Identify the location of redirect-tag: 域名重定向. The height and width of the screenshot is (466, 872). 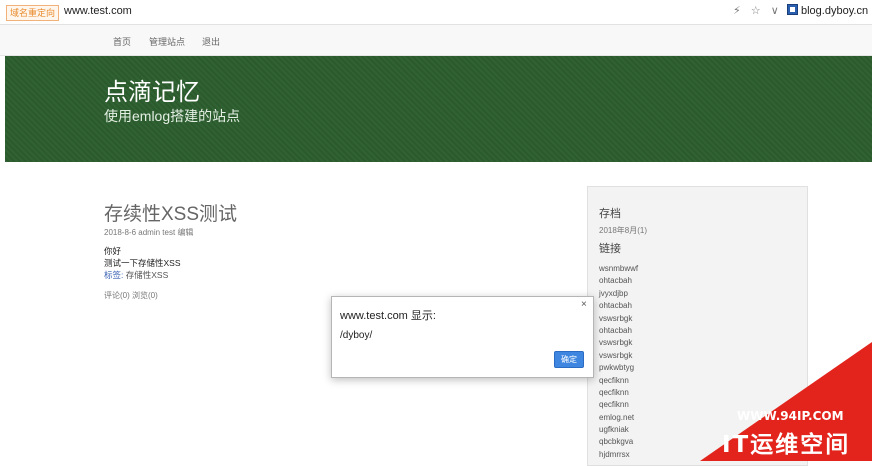
(33, 13).